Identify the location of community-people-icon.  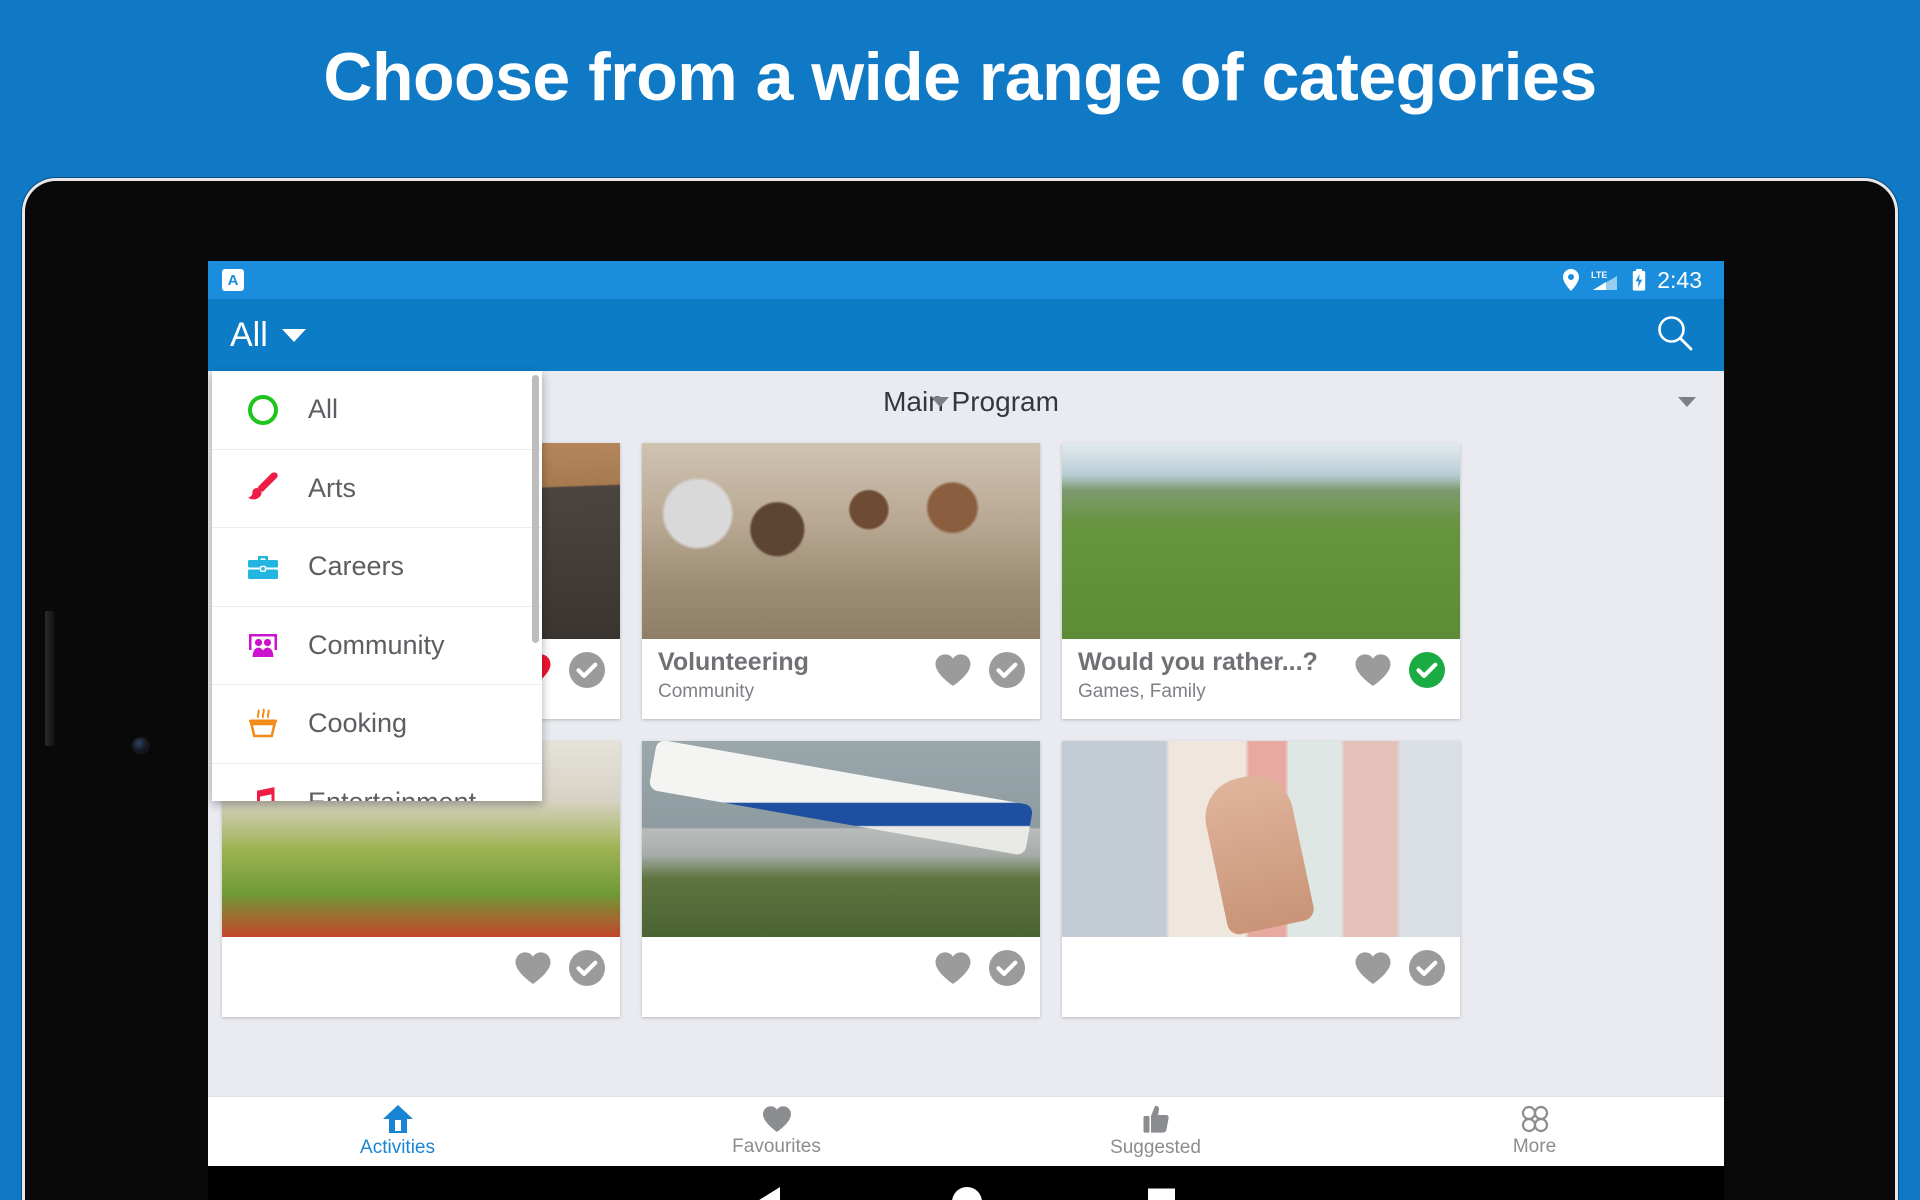
(263, 645).